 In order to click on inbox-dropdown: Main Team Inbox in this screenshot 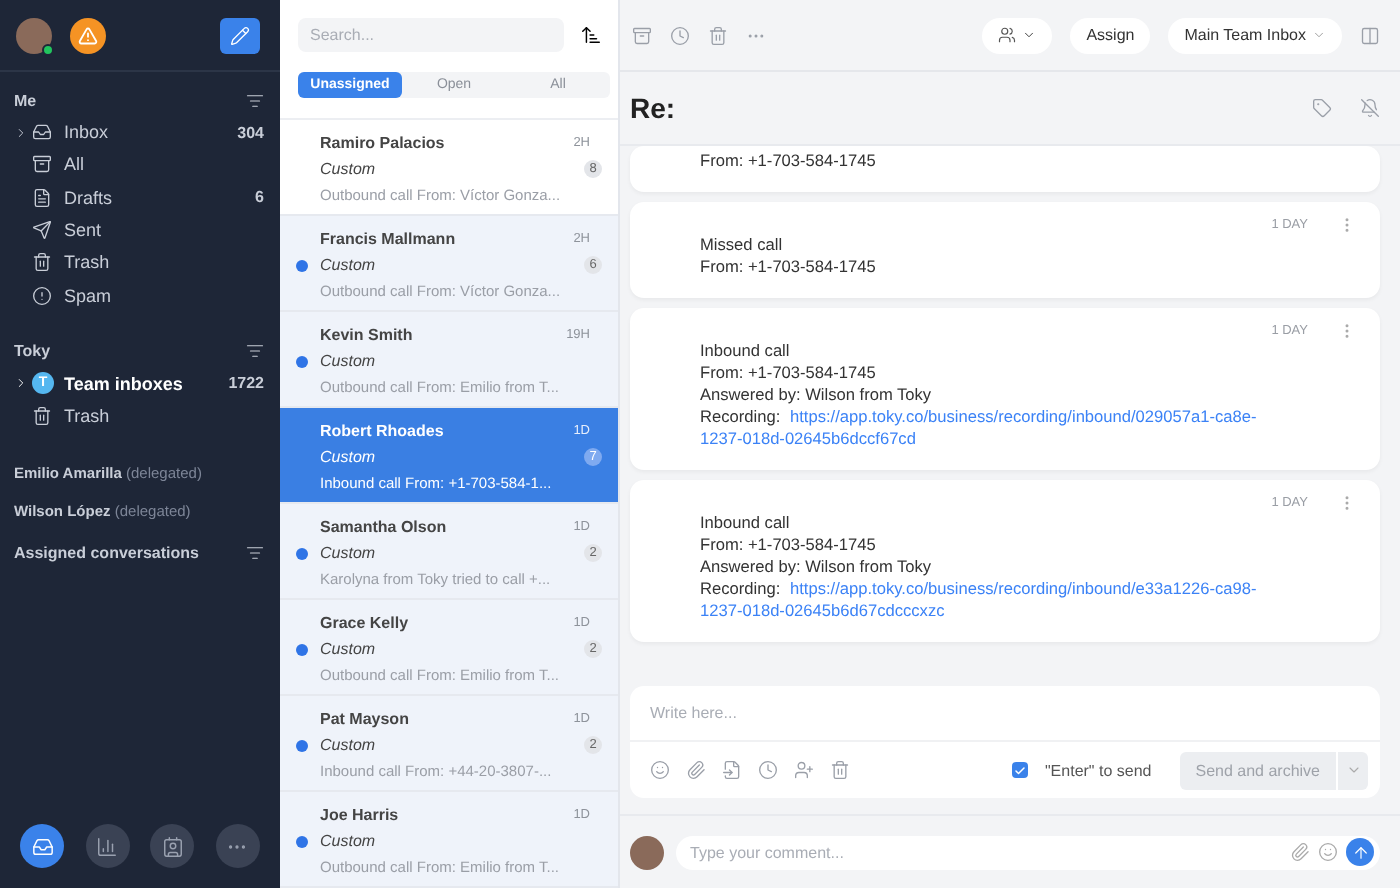, I will do `click(1255, 35)`.